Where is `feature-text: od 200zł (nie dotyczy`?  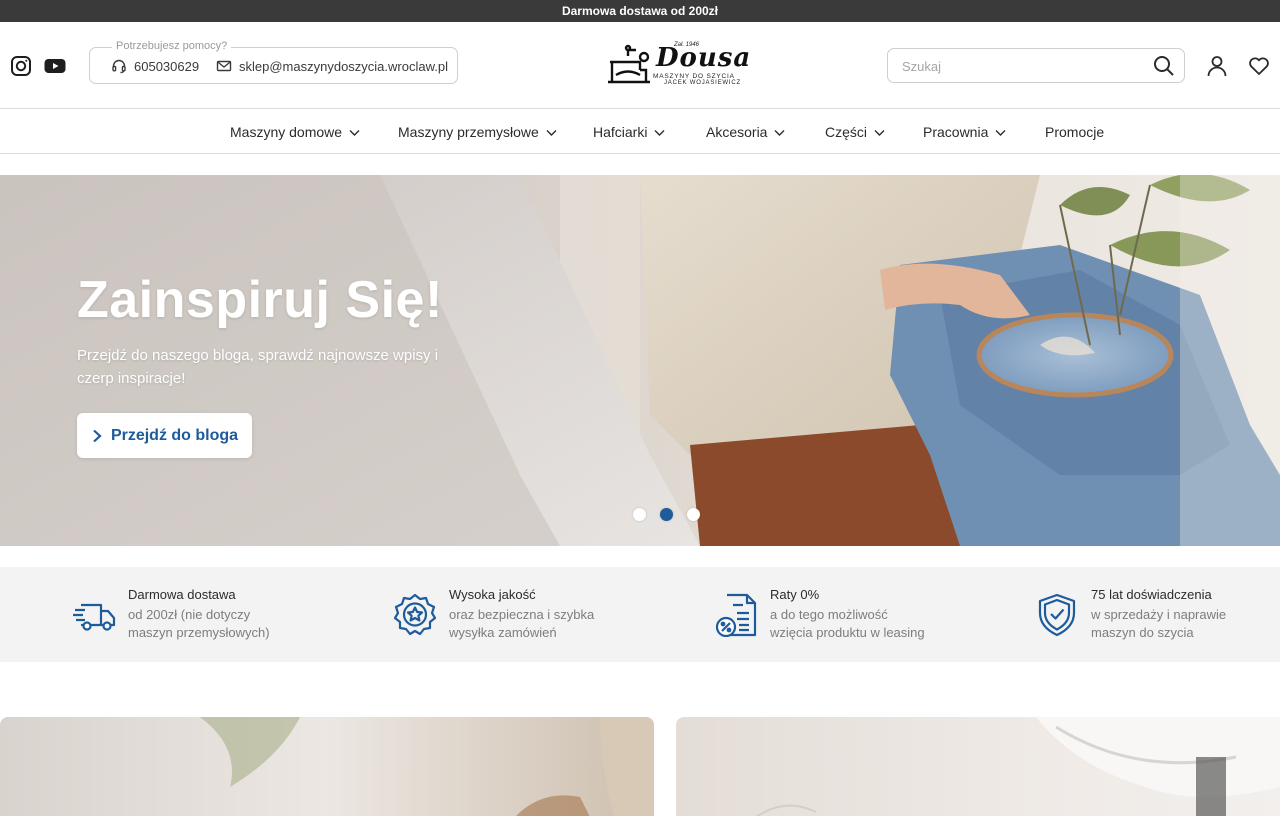 feature-text: od 200zł (nie dotyczy is located at coordinates (189, 614).